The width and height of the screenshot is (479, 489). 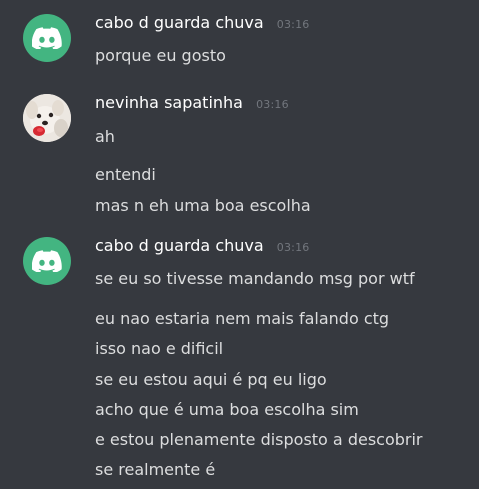 What do you see at coordinates (259, 439) in the screenshot?
I see `message-line: e estou plenamente disposto a descobrir` at bounding box center [259, 439].